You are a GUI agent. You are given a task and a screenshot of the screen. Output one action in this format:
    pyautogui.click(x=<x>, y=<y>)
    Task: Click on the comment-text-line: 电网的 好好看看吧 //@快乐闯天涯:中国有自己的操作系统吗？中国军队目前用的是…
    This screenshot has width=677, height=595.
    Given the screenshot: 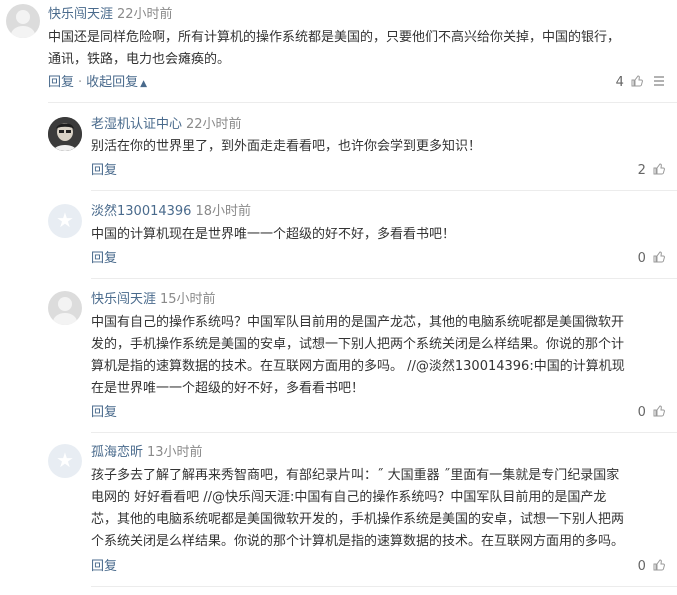 What is the action you would take?
    pyautogui.click(x=349, y=497)
    